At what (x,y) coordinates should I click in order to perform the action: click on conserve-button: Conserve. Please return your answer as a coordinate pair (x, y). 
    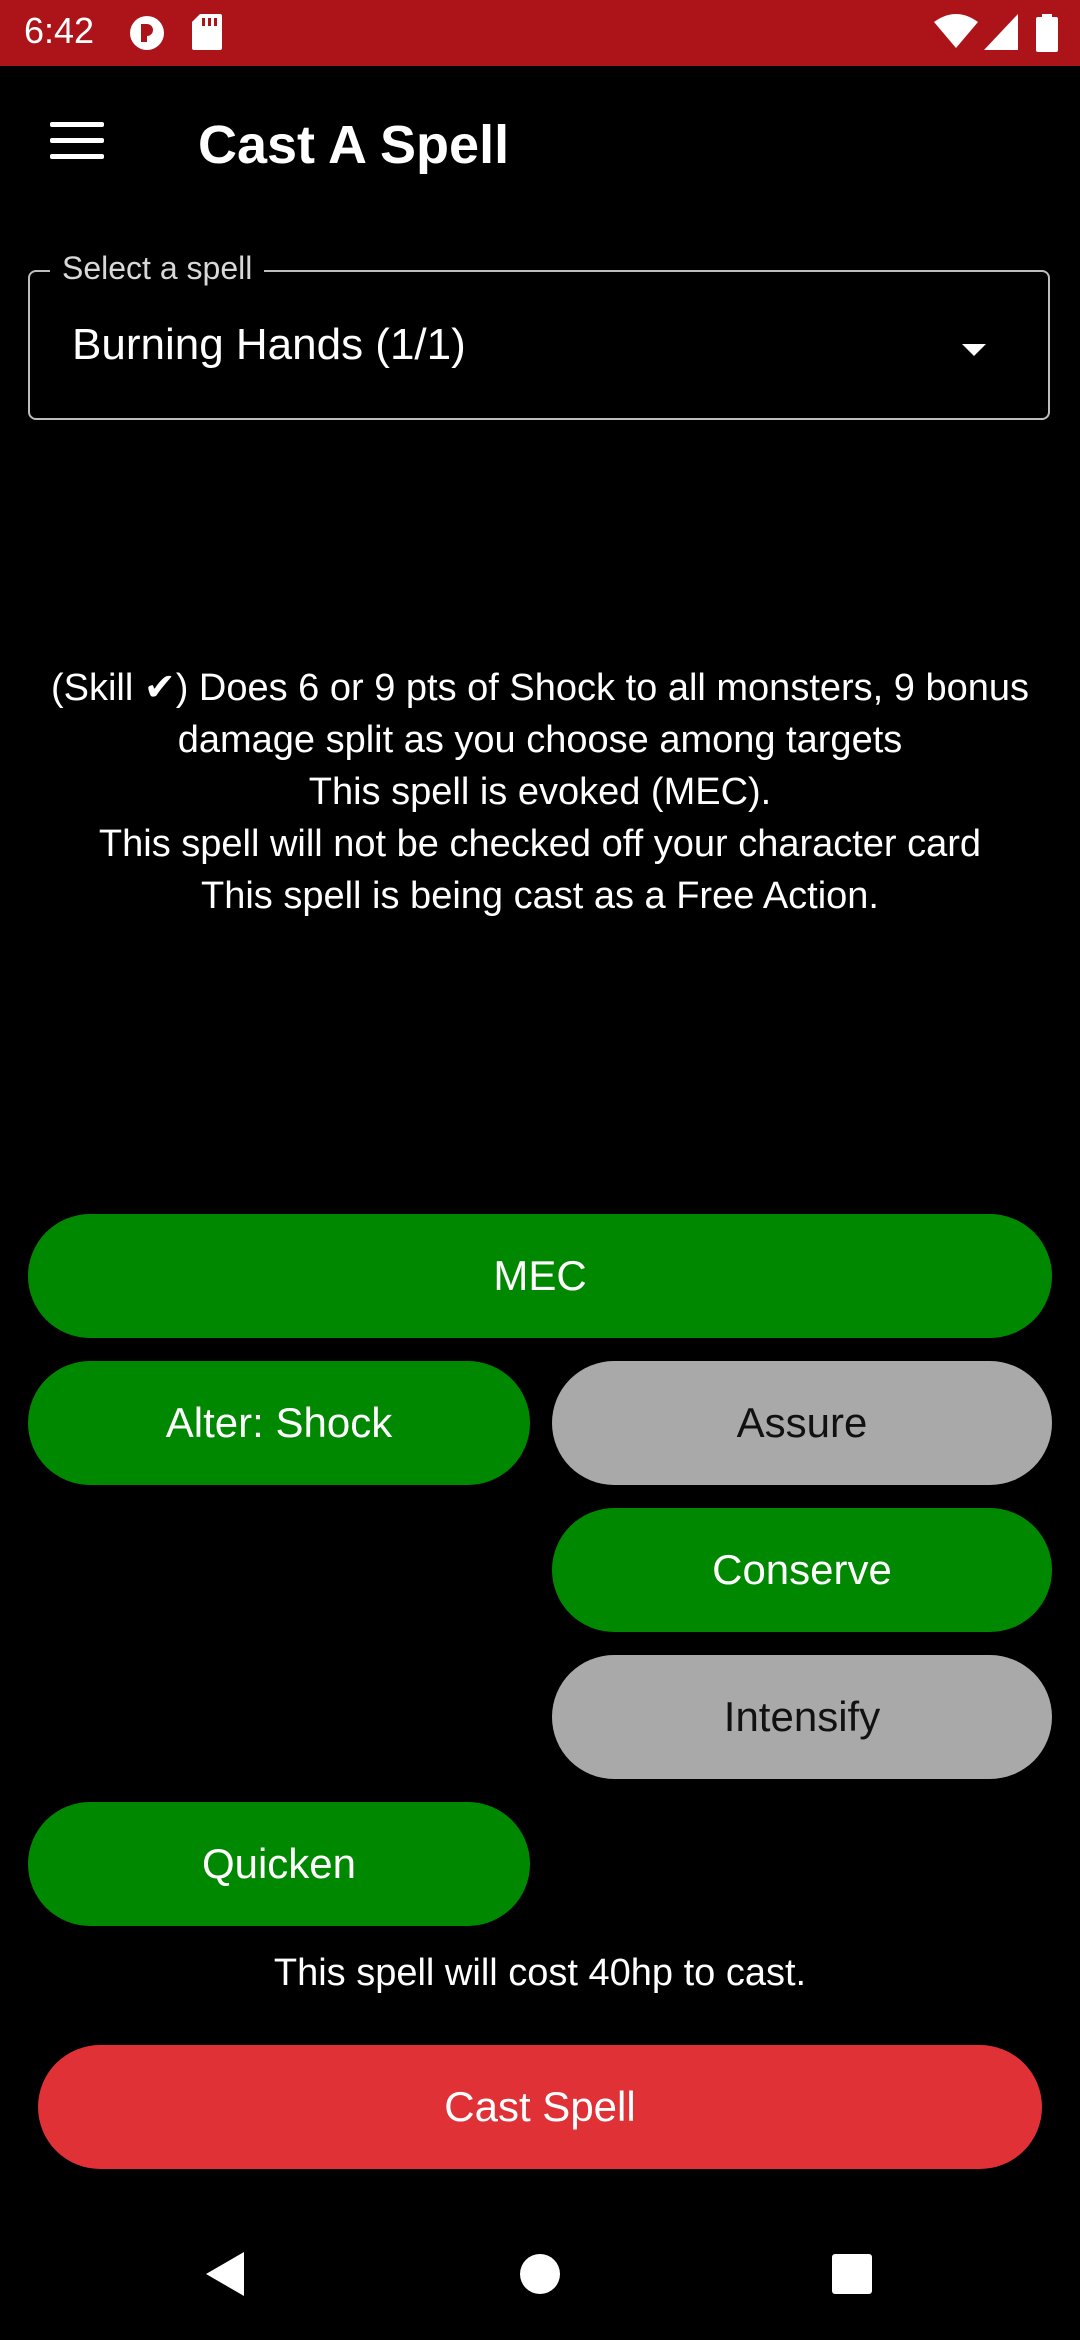
    Looking at the image, I should click on (802, 1570).